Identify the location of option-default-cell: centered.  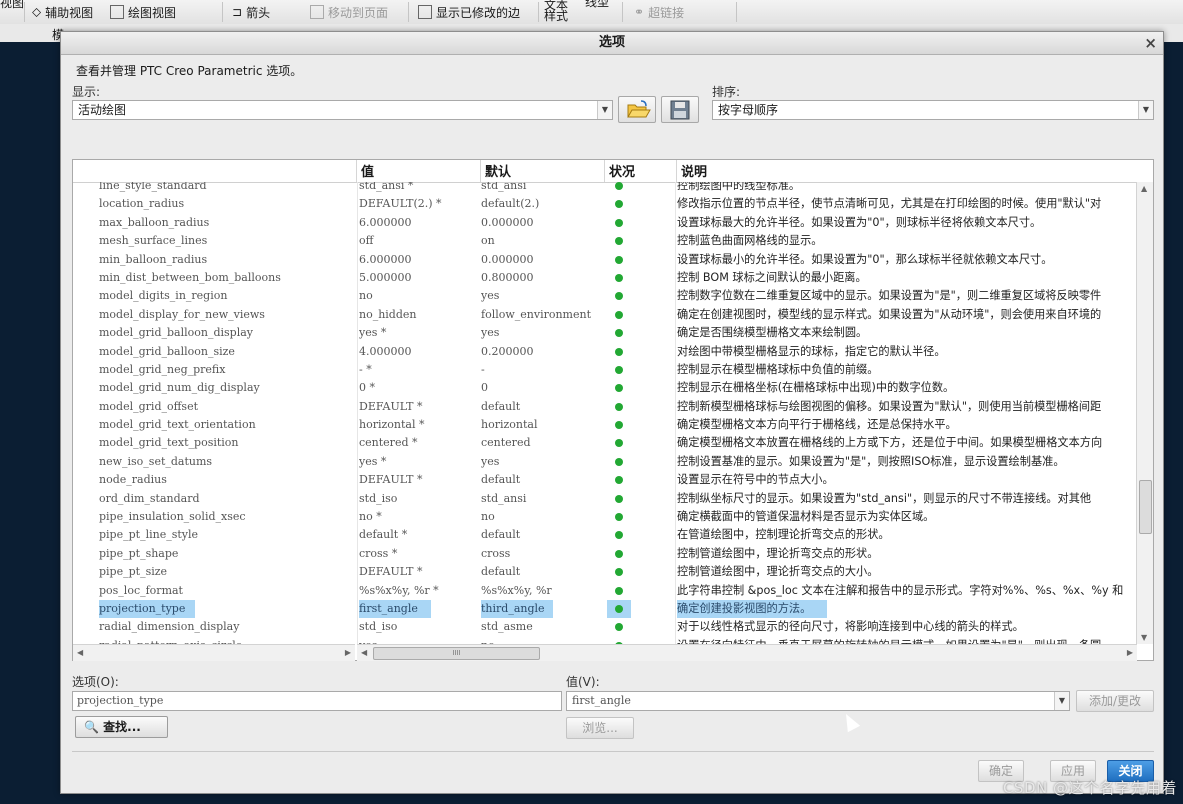
(506, 443).